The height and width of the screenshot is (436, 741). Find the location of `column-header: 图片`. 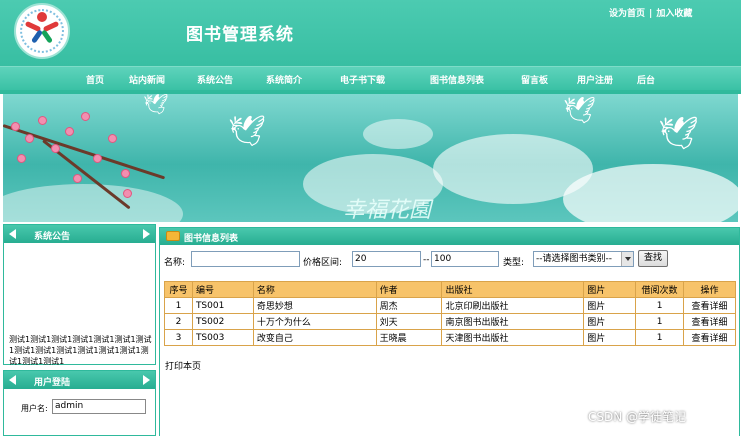

column-header: 图片 is located at coordinates (610, 289).